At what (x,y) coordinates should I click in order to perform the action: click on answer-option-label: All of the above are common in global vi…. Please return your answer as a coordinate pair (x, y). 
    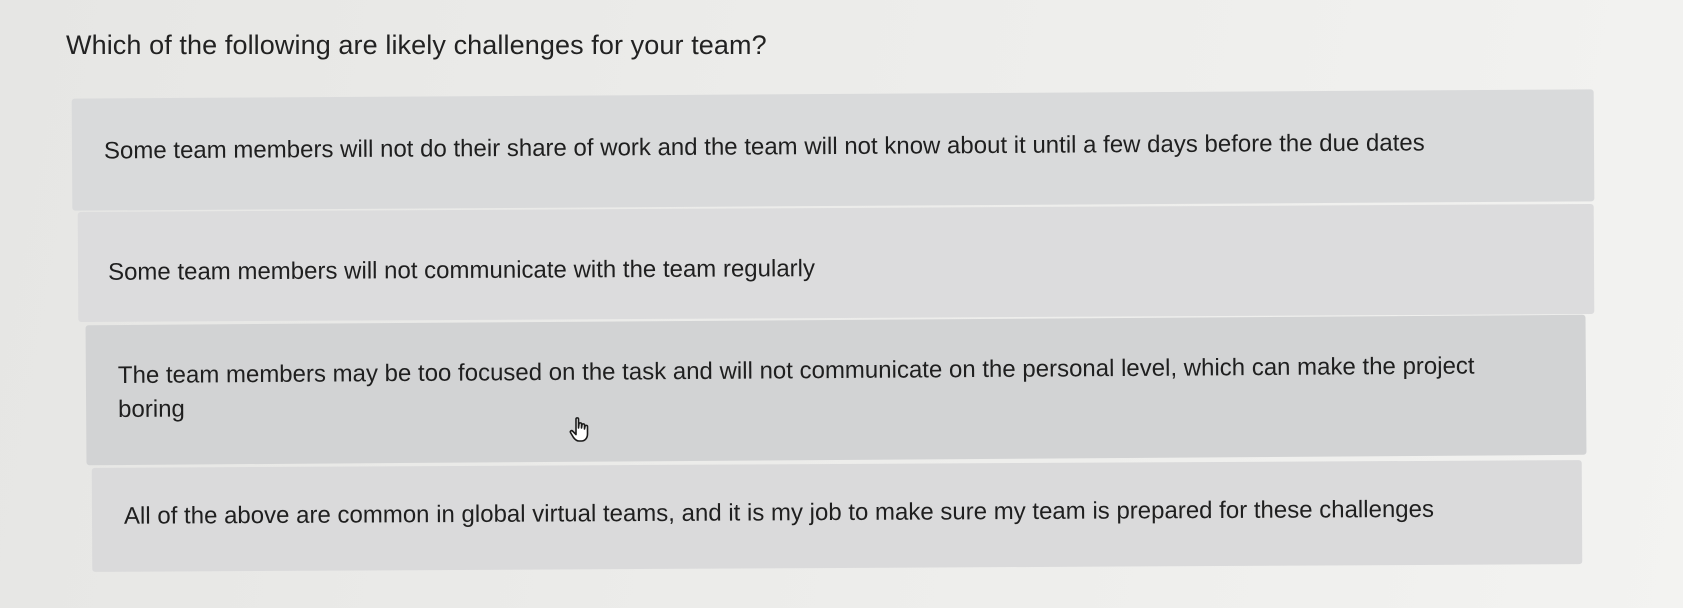
    Looking at the image, I should click on (779, 512).